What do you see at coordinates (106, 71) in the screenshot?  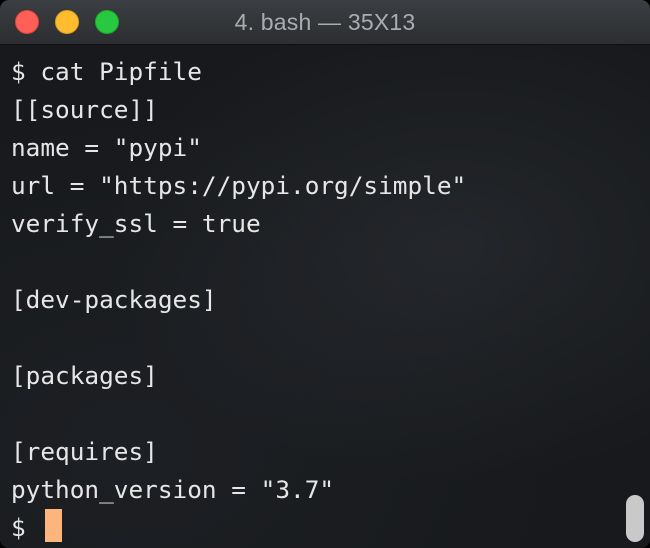 I see `output-line: $ cat Pipfile` at bounding box center [106, 71].